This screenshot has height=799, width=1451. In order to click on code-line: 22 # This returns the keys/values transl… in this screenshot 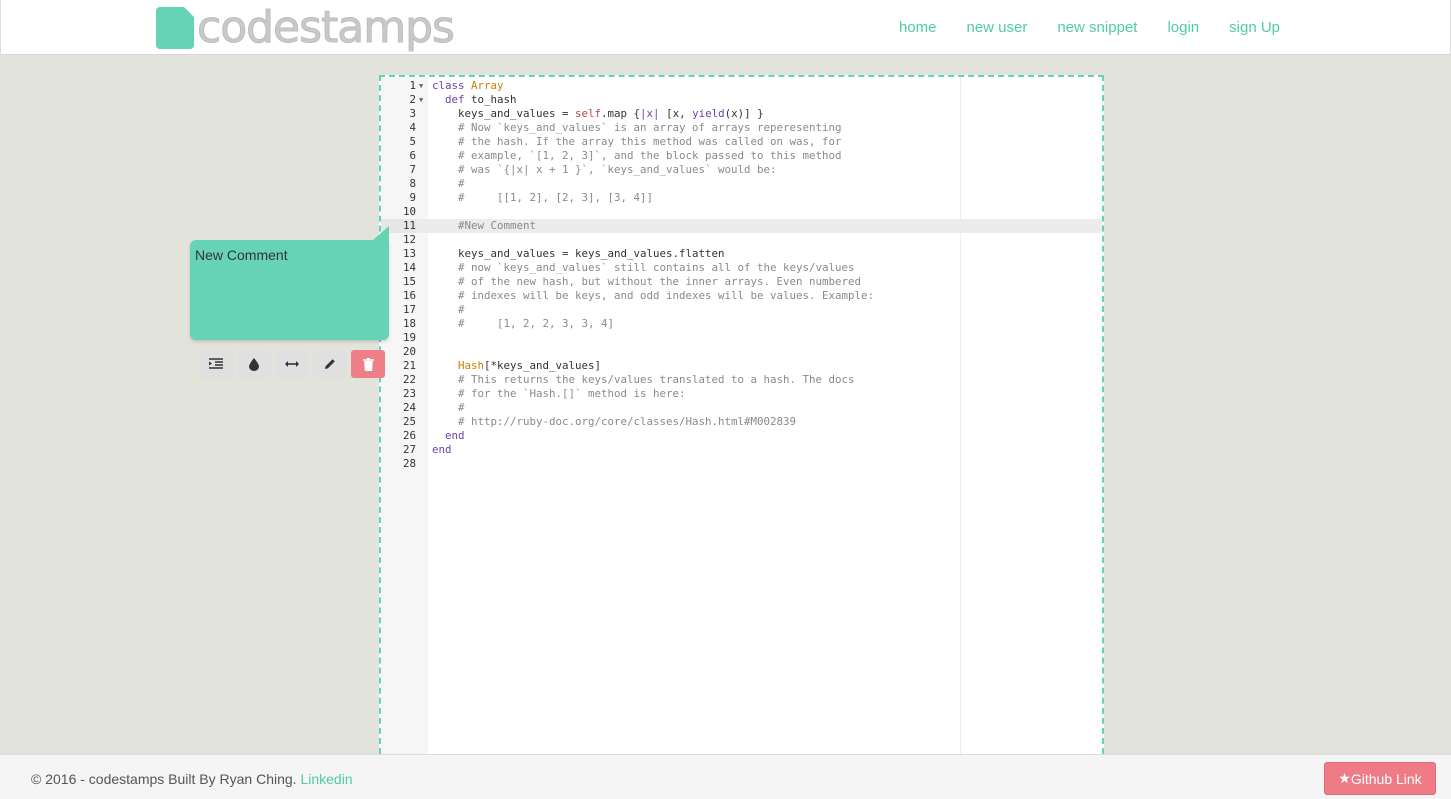, I will do `click(741, 380)`.